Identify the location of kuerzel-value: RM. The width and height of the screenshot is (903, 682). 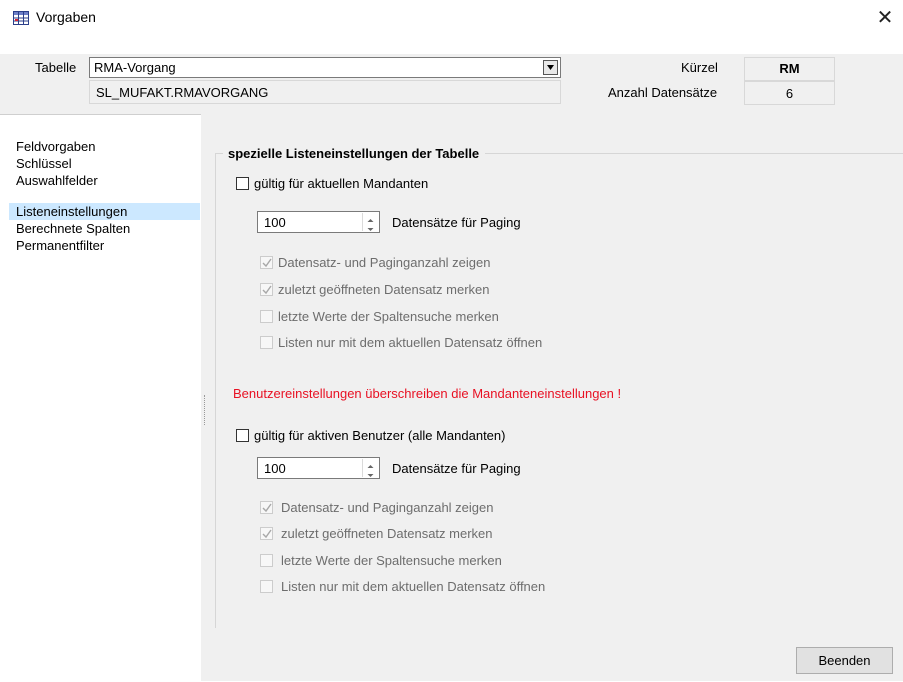
(789, 68).